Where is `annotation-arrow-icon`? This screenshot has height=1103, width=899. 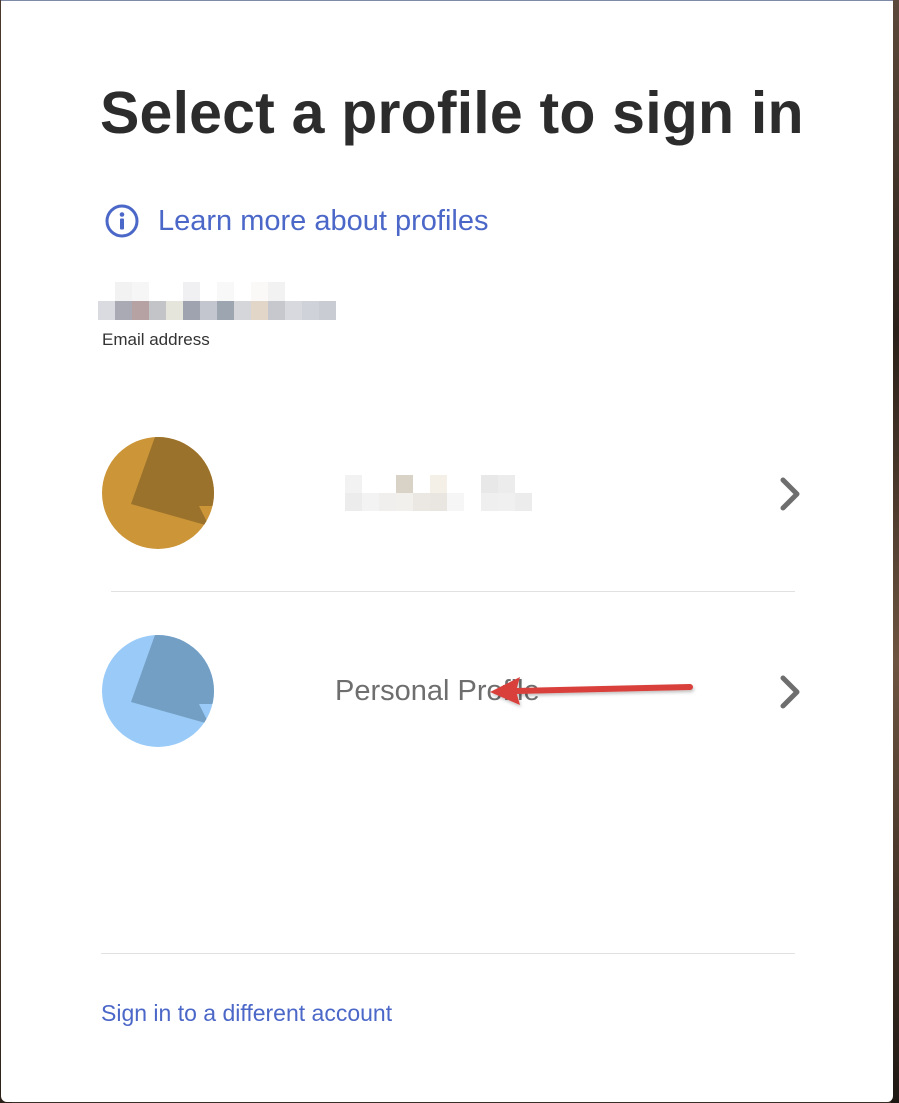 annotation-arrow-icon is located at coordinates (591, 691).